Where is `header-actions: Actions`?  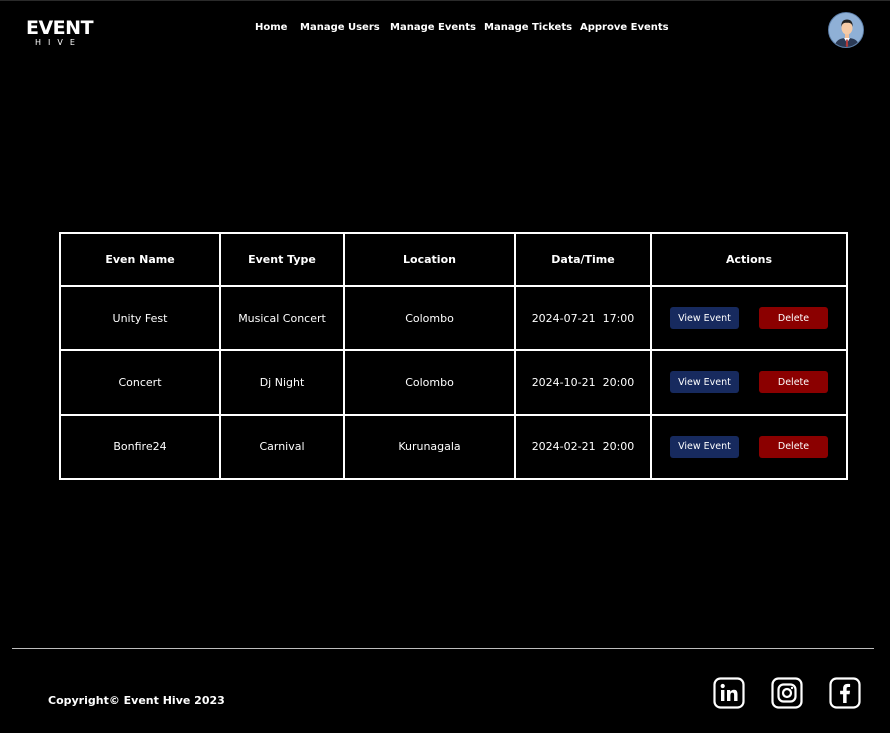
header-actions: Actions is located at coordinates (749, 259).